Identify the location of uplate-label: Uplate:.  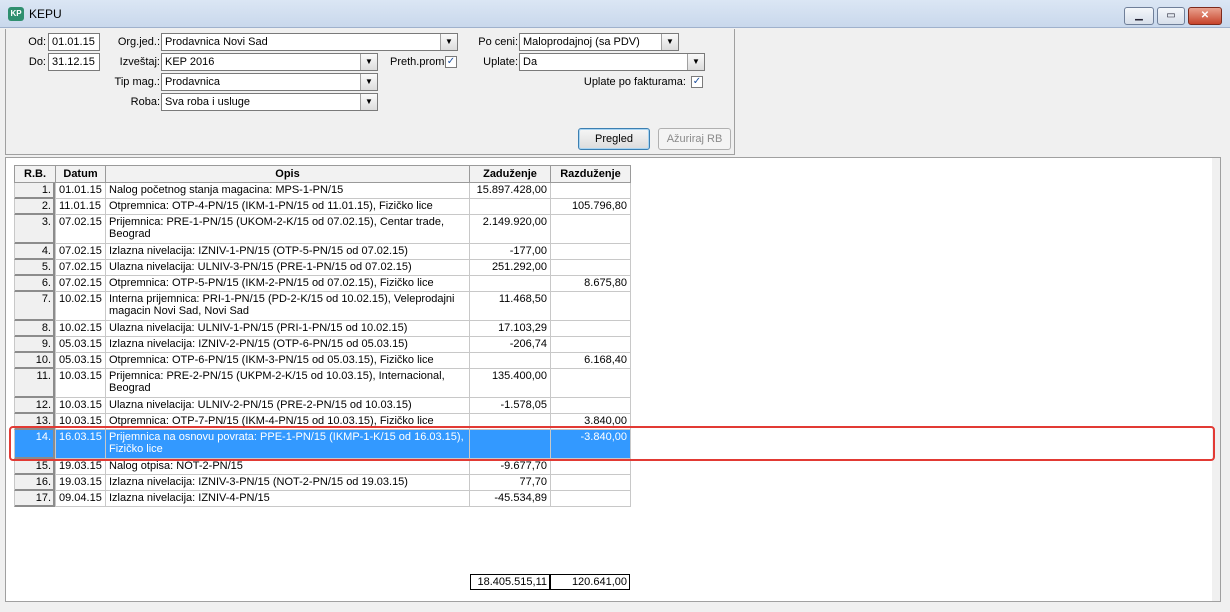
(500, 62).